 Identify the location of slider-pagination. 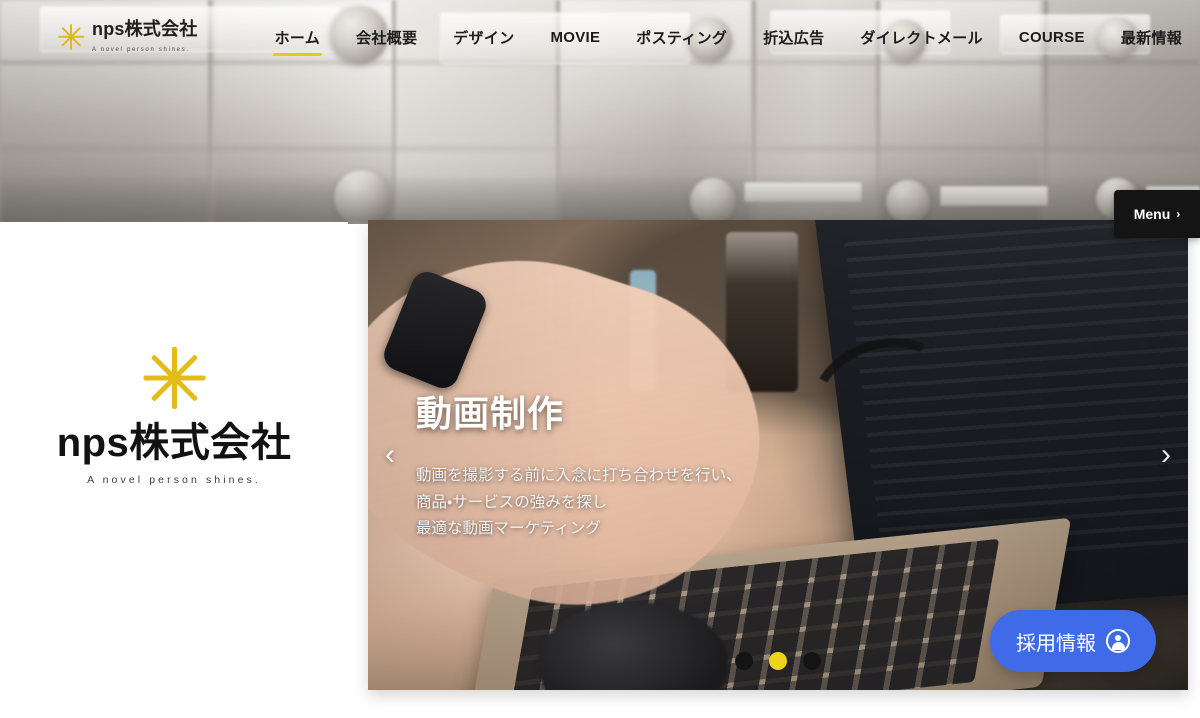
(778, 661).